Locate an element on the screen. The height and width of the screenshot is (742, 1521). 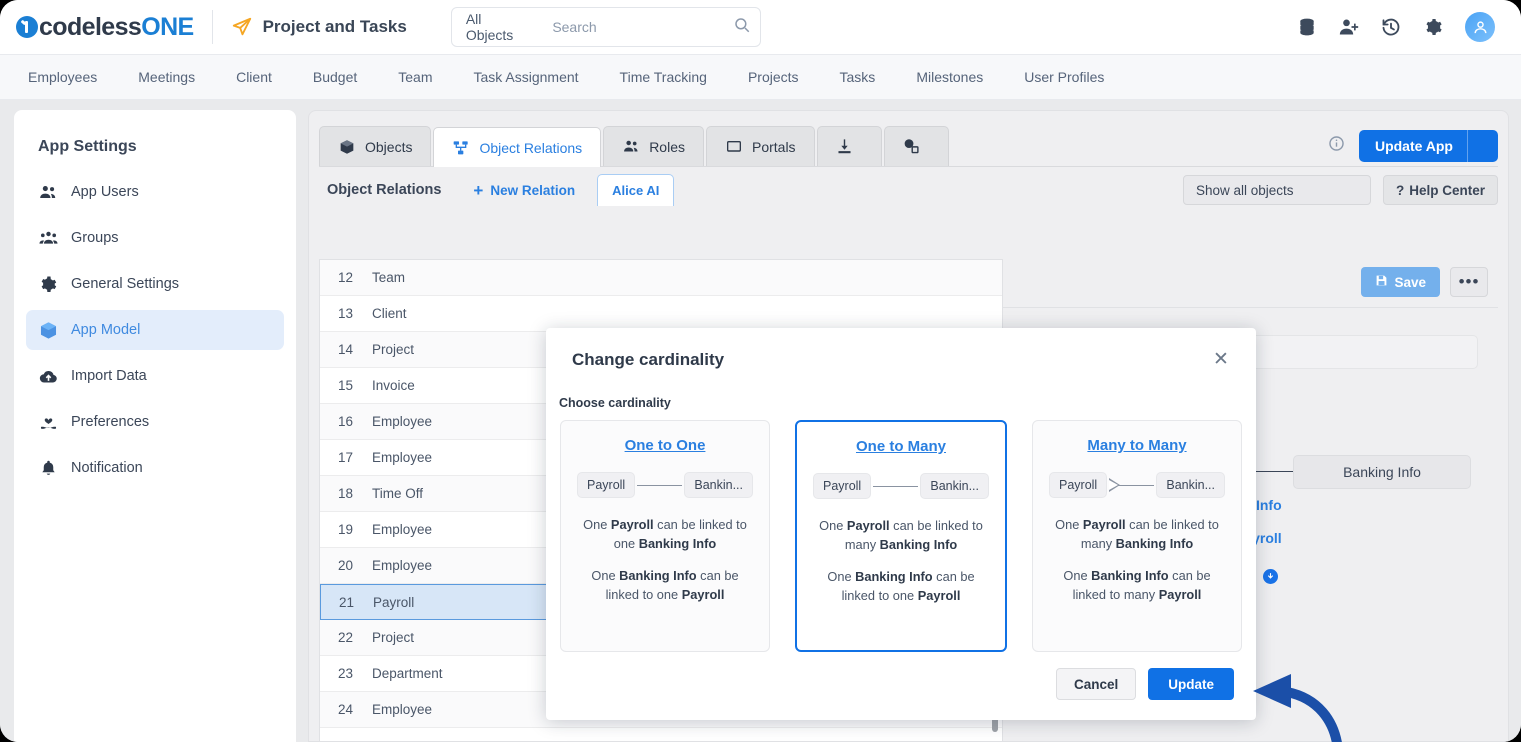
add-user-icon is located at coordinates (1349, 27).